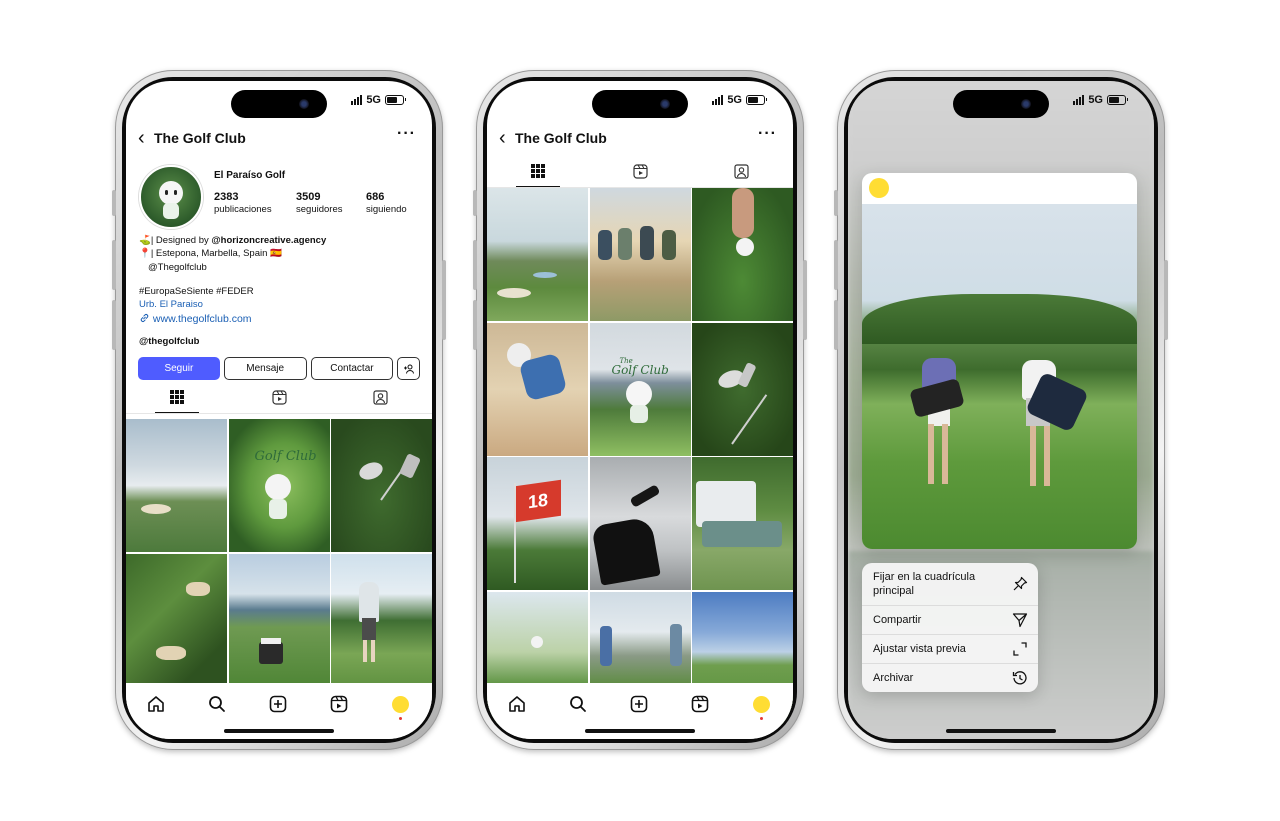  I want to click on profile-display-name: El Paraíso Golf, so click(250, 175).